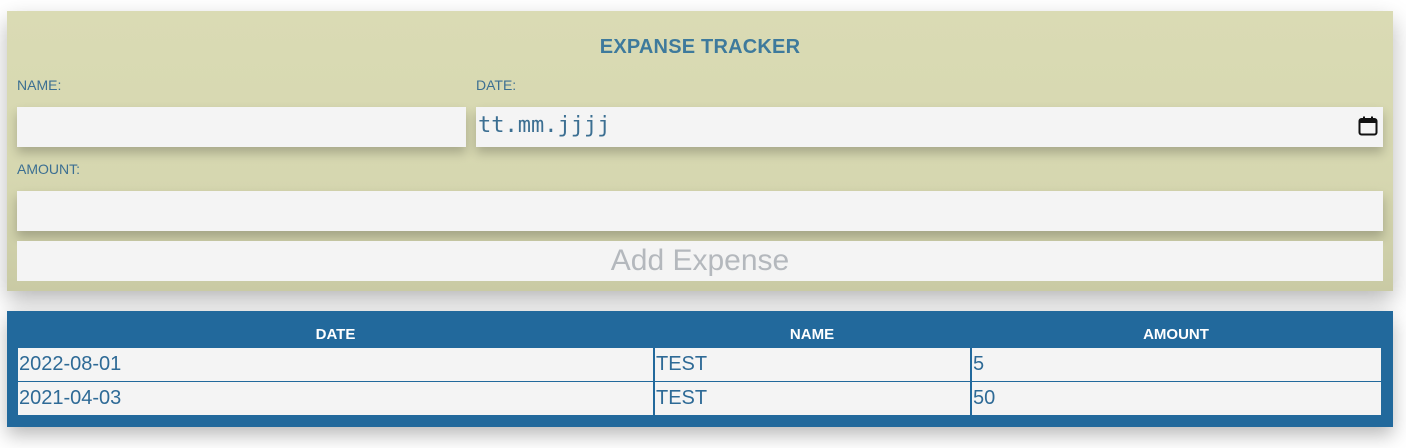 The image size is (1406, 448). I want to click on date-label: DATE:, so click(496, 85).